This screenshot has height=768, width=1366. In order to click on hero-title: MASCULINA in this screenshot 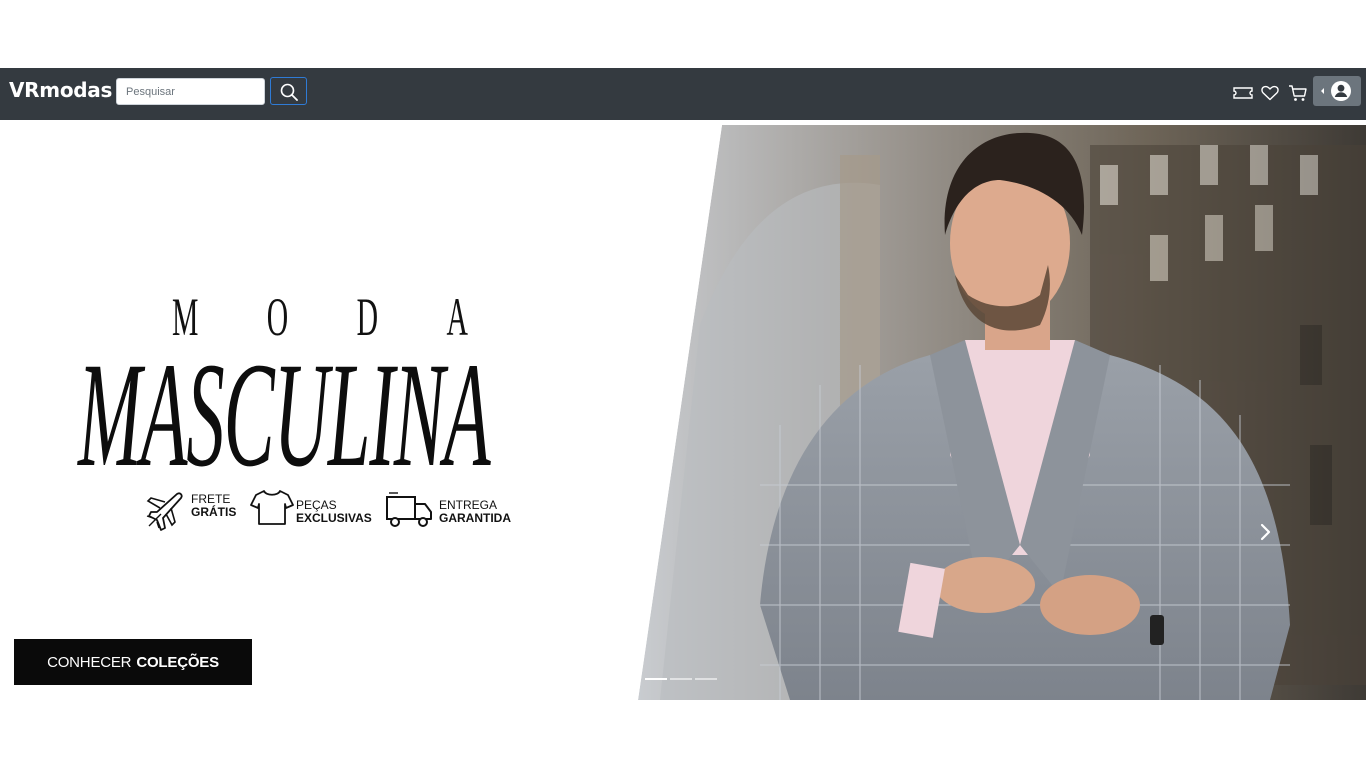, I will do `click(284, 415)`.